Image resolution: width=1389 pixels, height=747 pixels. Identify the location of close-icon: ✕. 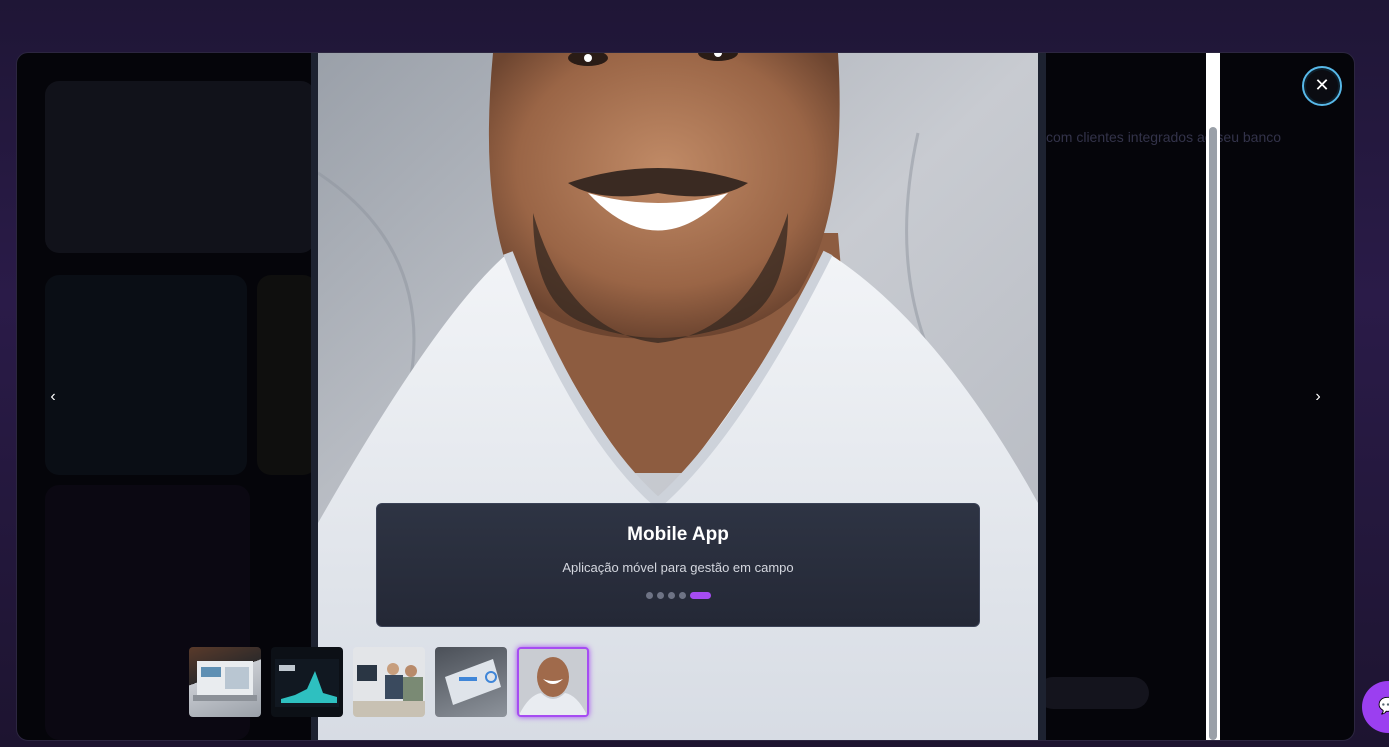
(1322, 85).